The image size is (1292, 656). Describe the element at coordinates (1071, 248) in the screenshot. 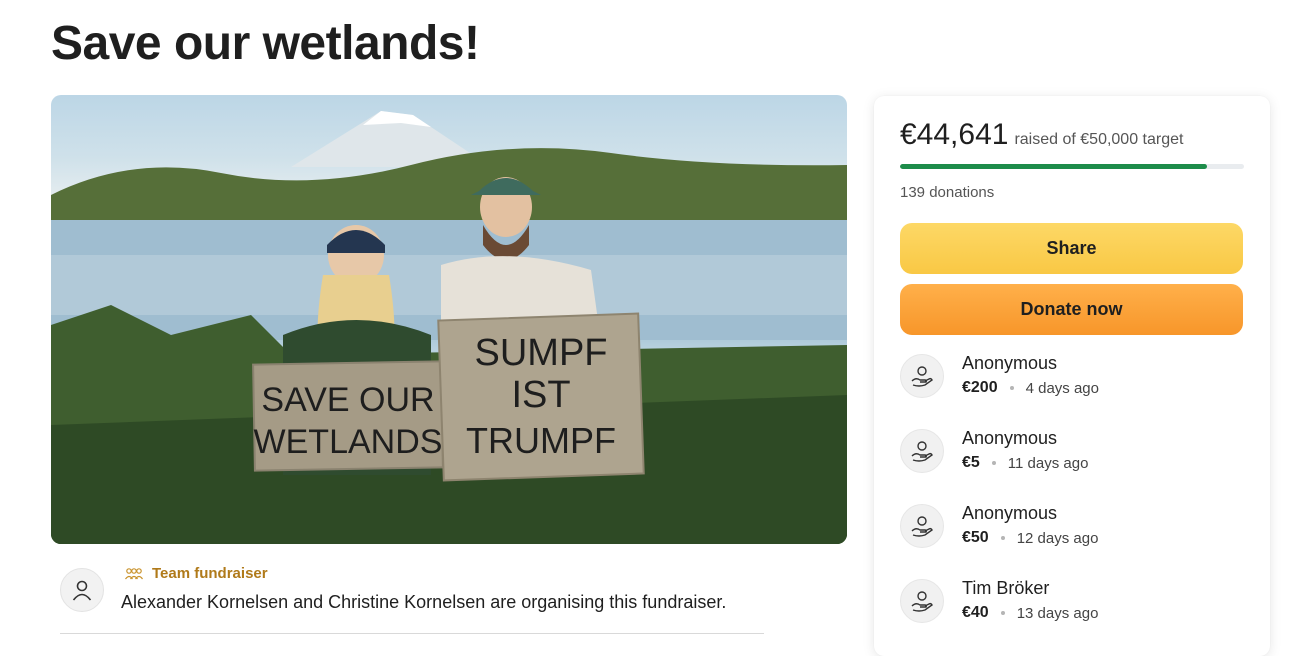

I see `share-button: Share` at that location.